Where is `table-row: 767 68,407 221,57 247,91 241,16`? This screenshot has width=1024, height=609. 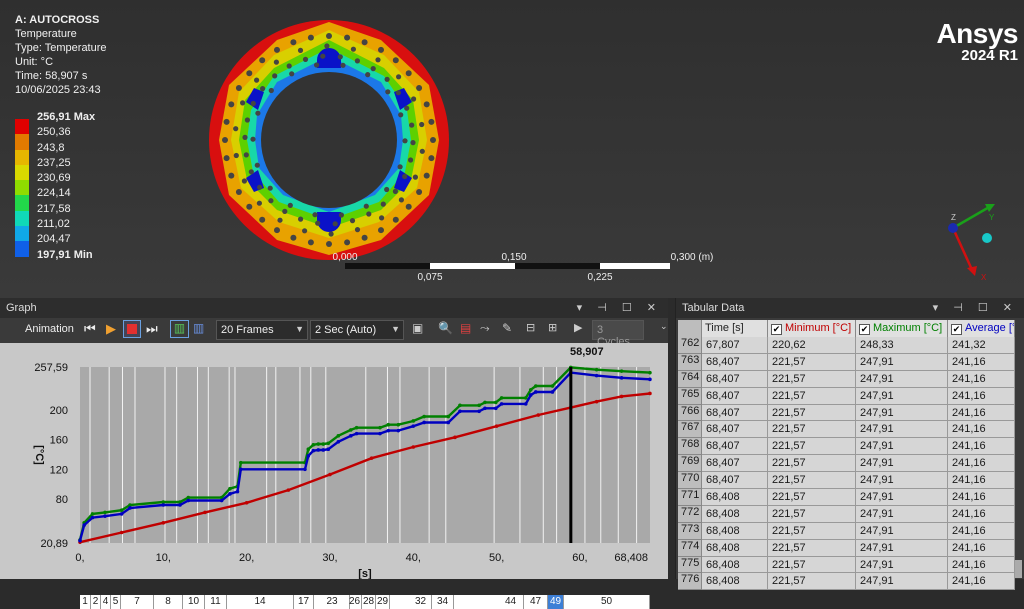
table-row: 767 68,407 221,57 247,91 241,16 is located at coordinates (846, 430).